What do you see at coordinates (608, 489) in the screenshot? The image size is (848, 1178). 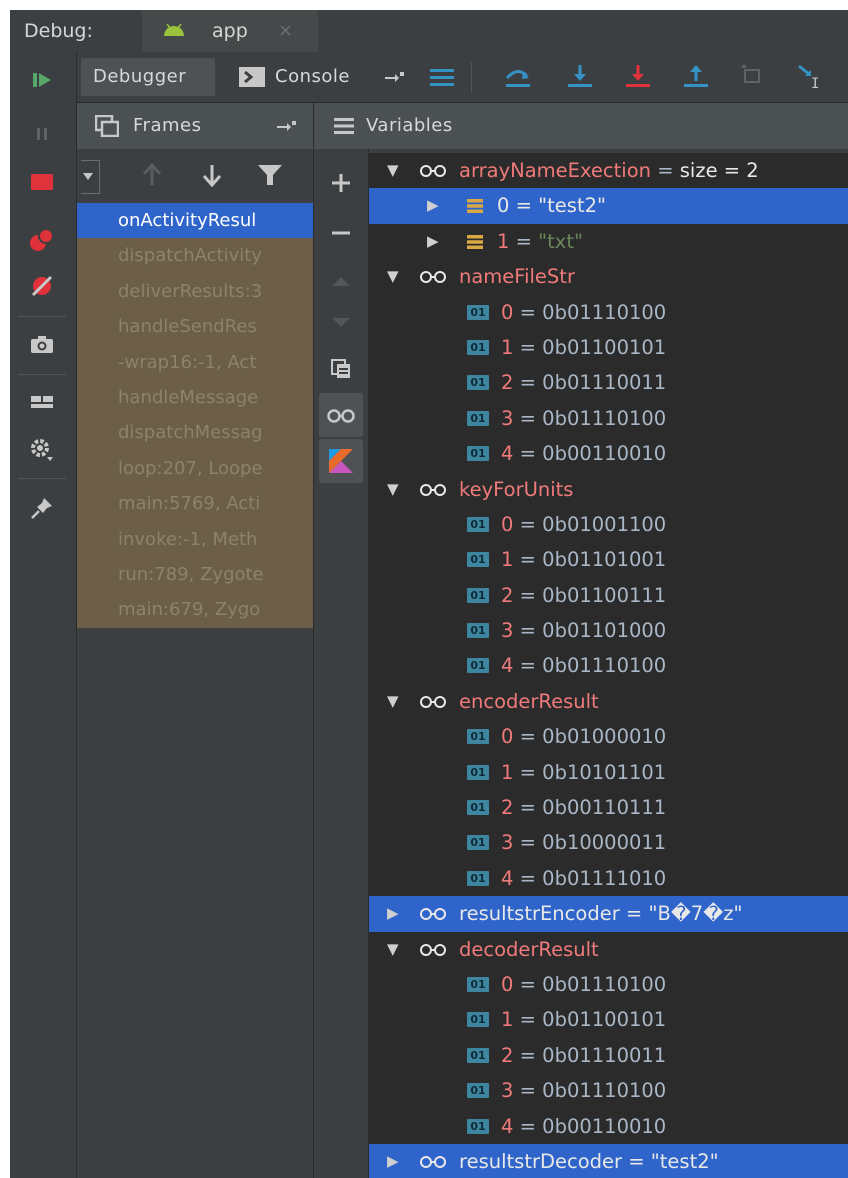 I see `variable-row: ▼ keyForUnits` at bounding box center [608, 489].